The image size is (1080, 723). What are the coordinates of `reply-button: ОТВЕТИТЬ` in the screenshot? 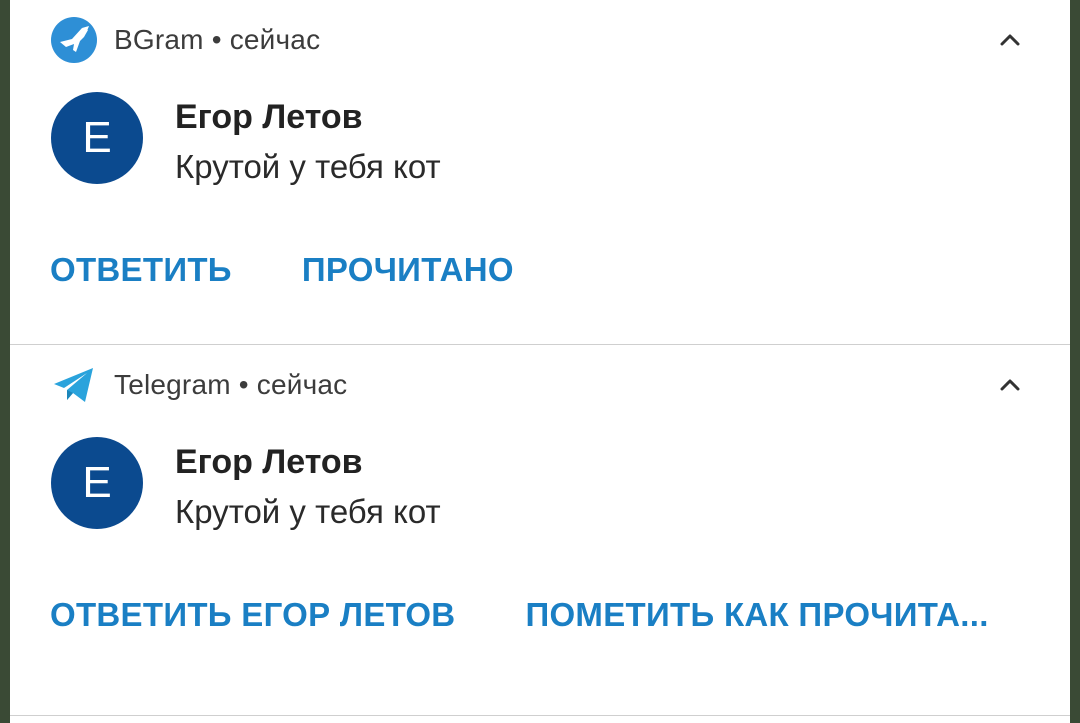 It's located at (141, 270).